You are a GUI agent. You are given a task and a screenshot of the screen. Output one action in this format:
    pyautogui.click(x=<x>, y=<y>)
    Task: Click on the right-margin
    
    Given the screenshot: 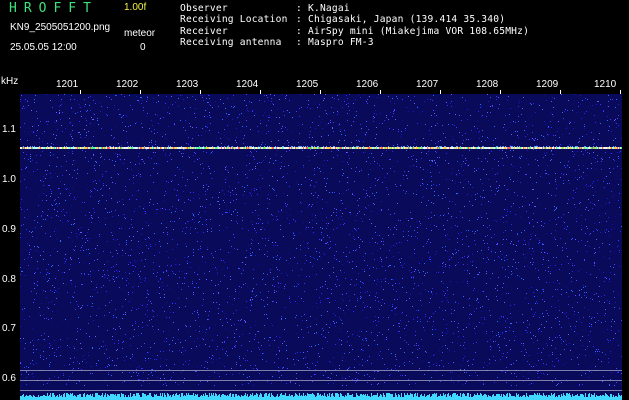 What is the action you would take?
    pyautogui.click(x=625, y=247)
    